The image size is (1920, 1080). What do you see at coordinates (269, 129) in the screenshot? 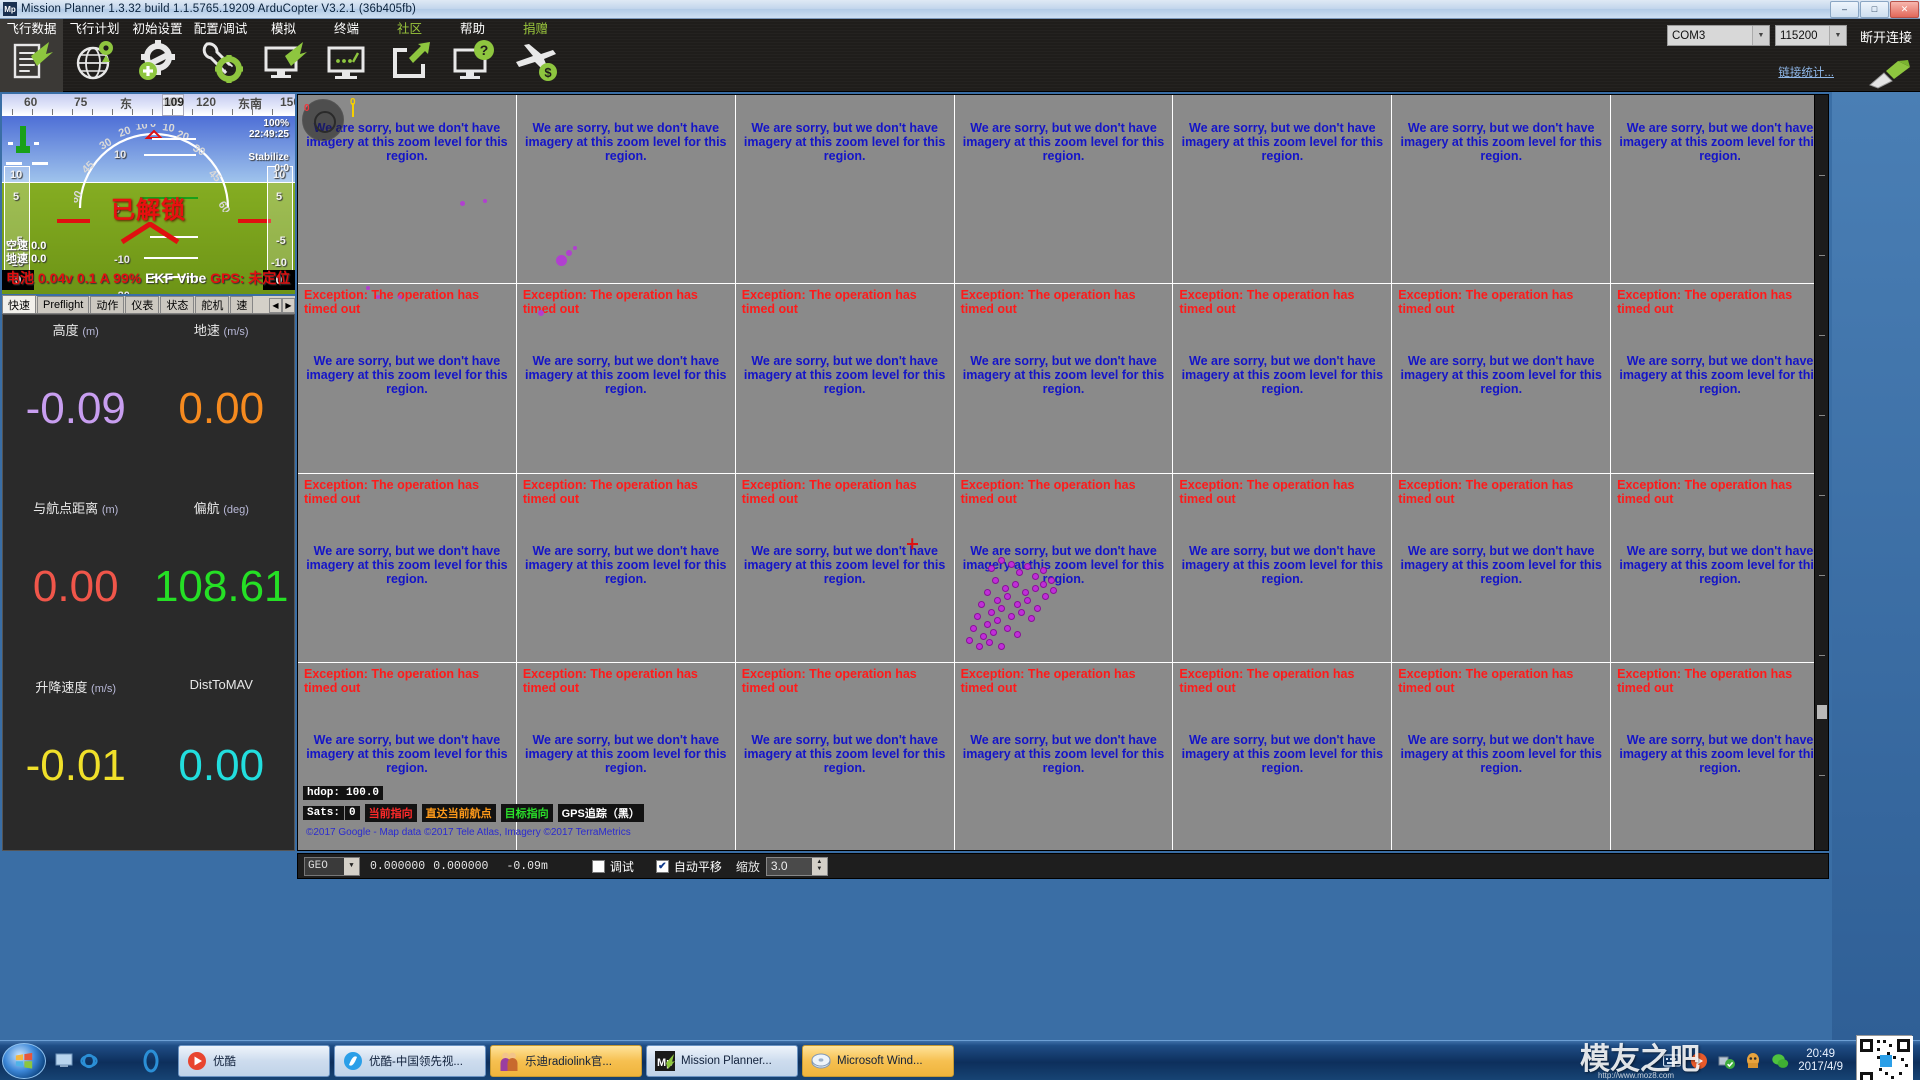
I see `hud-battery-clock: 100% 22:49:25` at bounding box center [269, 129].